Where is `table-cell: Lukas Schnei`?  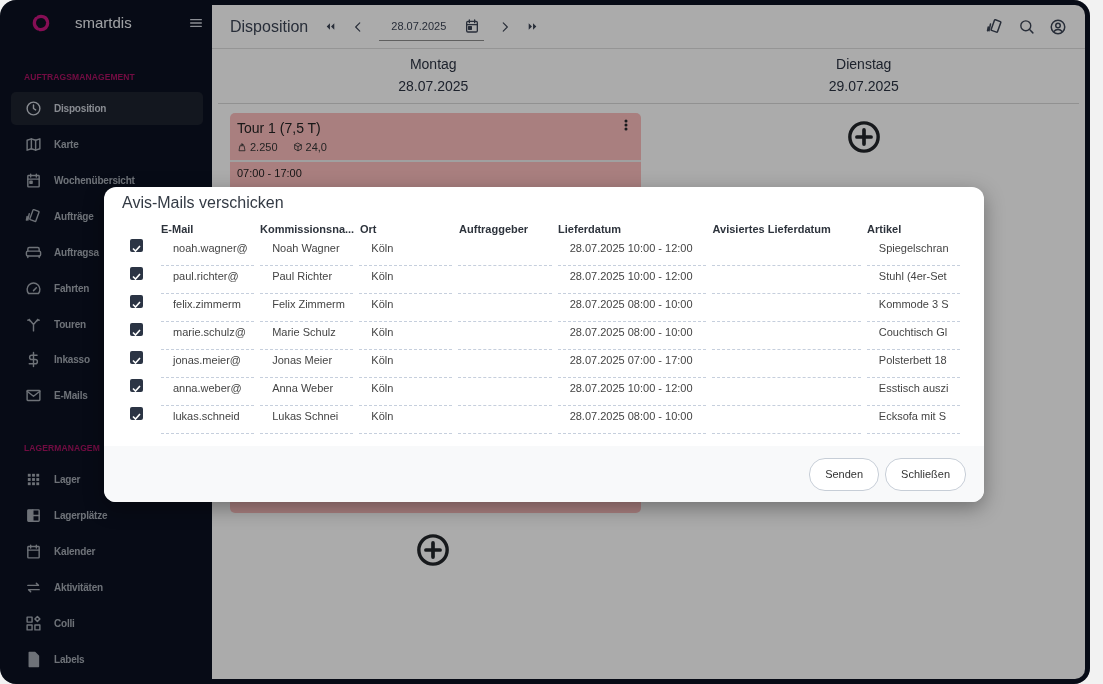 table-cell: Lukas Schnei is located at coordinates (307, 420).